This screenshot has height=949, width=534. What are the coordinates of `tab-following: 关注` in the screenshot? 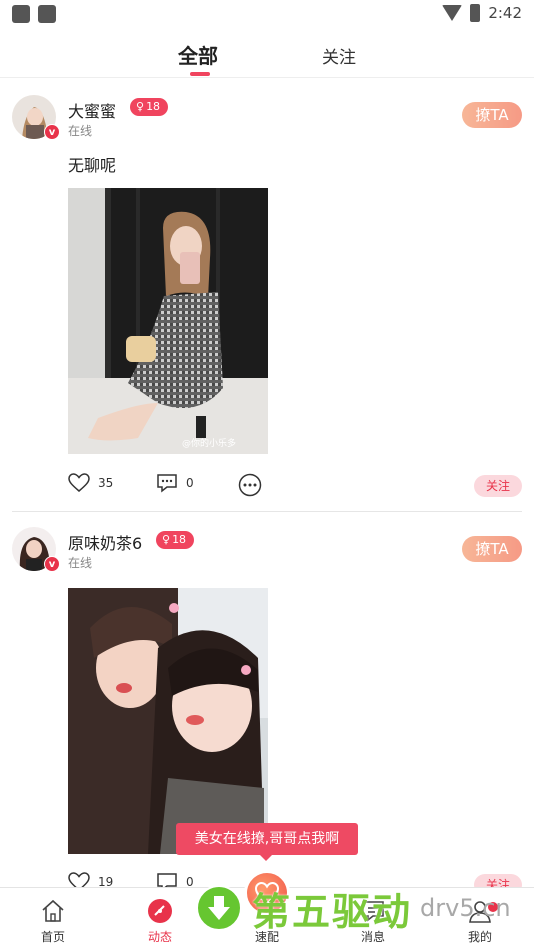 It's located at (339, 55).